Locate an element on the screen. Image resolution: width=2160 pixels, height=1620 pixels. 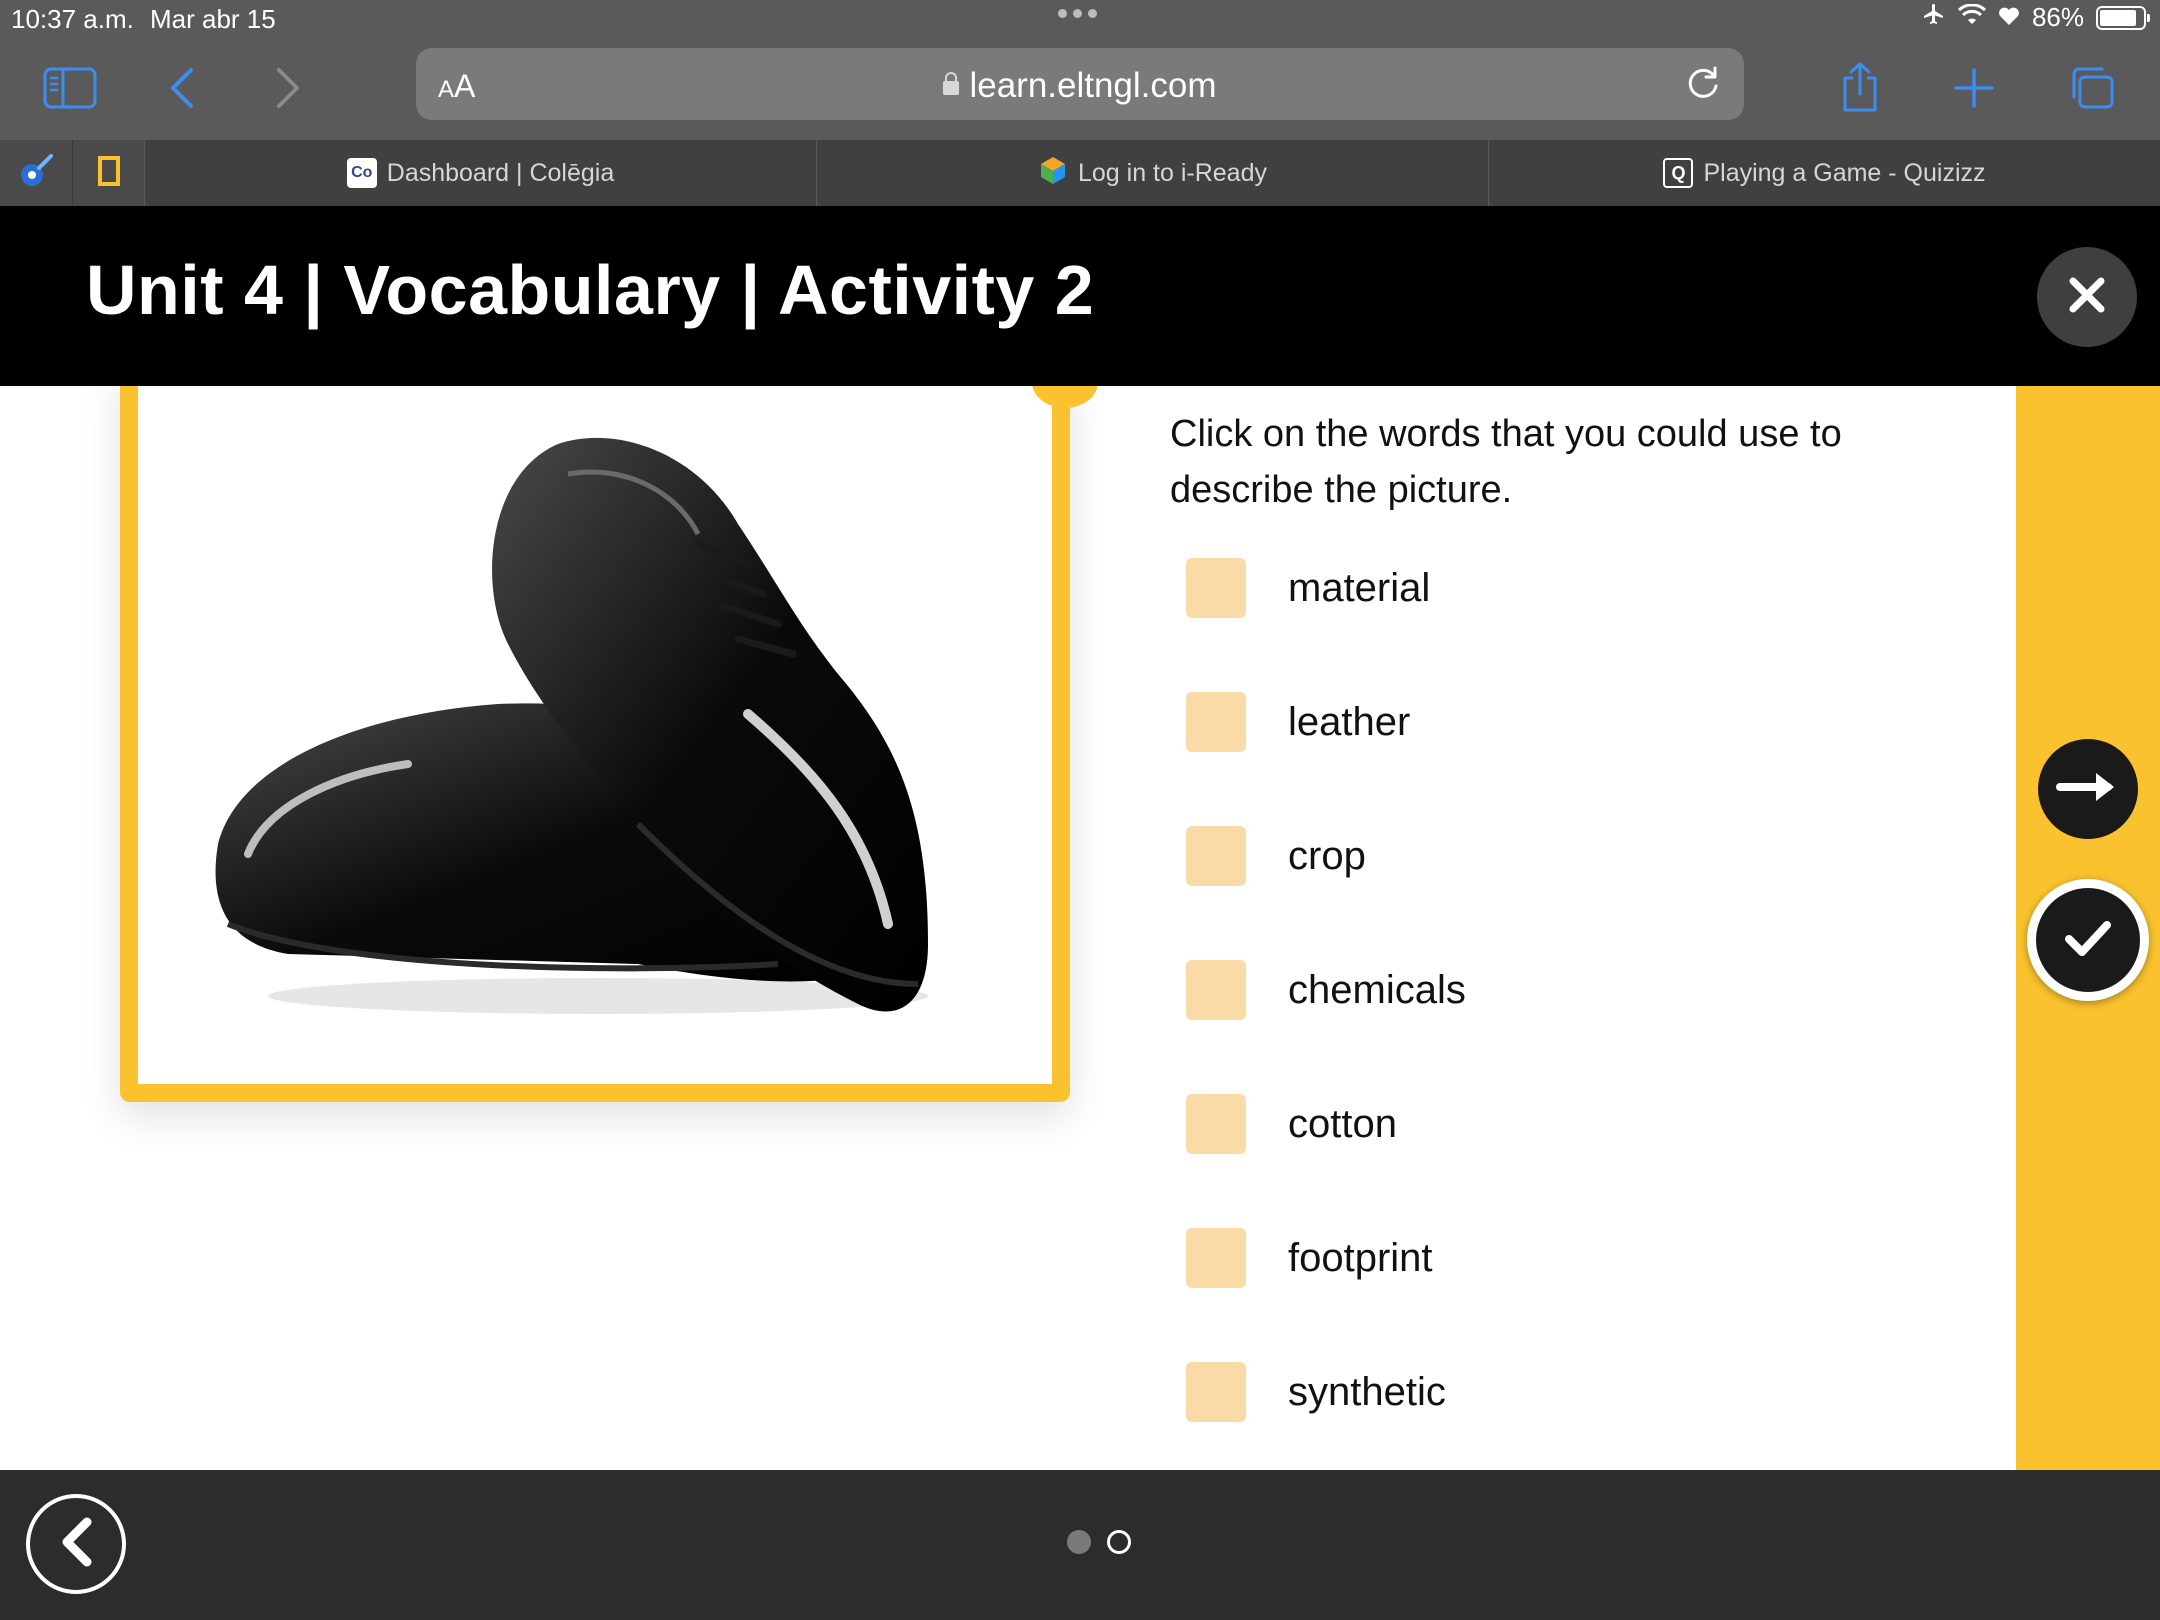
option-label: crop is located at coordinates (1327, 855).